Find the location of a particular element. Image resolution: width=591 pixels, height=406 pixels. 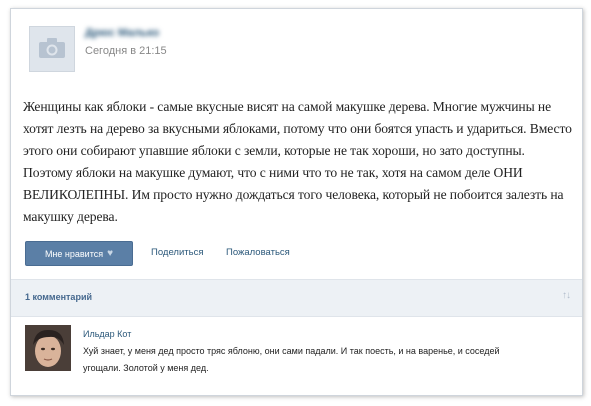

commenter-photo is located at coordinates (48, 348).